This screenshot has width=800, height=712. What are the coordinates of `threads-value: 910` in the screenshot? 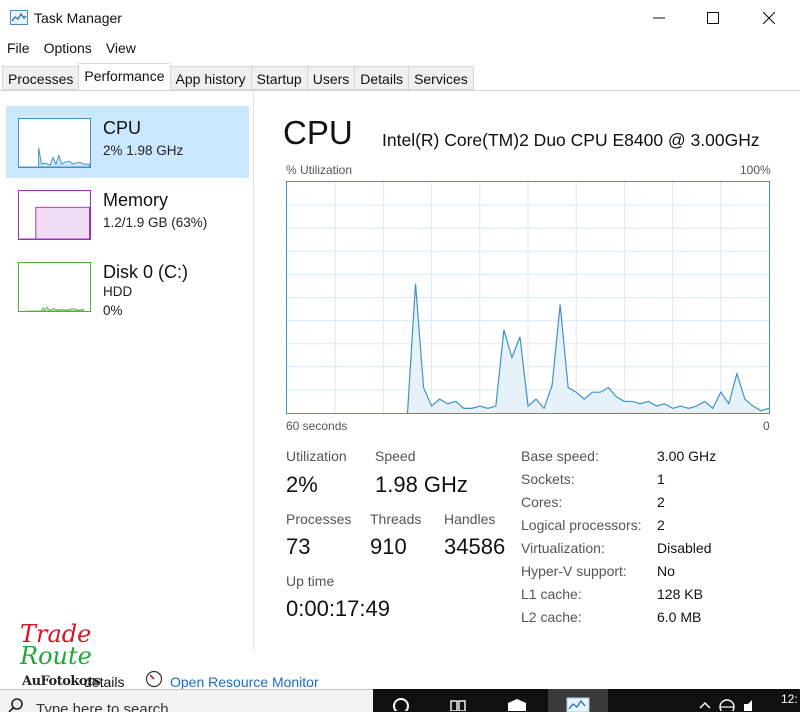 It's located at (388, 546).